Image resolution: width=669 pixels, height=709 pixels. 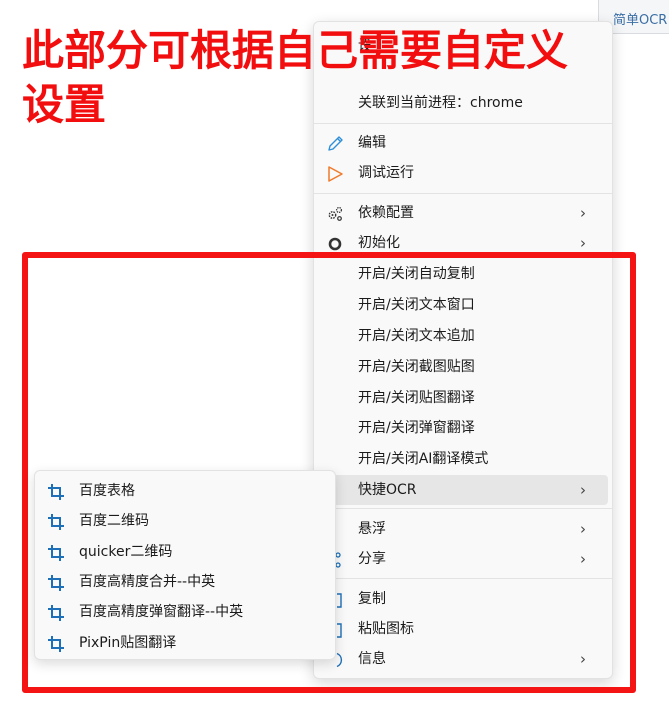 What do you see at coordinates (583, 213) in the screenshot?
I see `chevron-right-icon: ›` at bounding box center [583, 213].